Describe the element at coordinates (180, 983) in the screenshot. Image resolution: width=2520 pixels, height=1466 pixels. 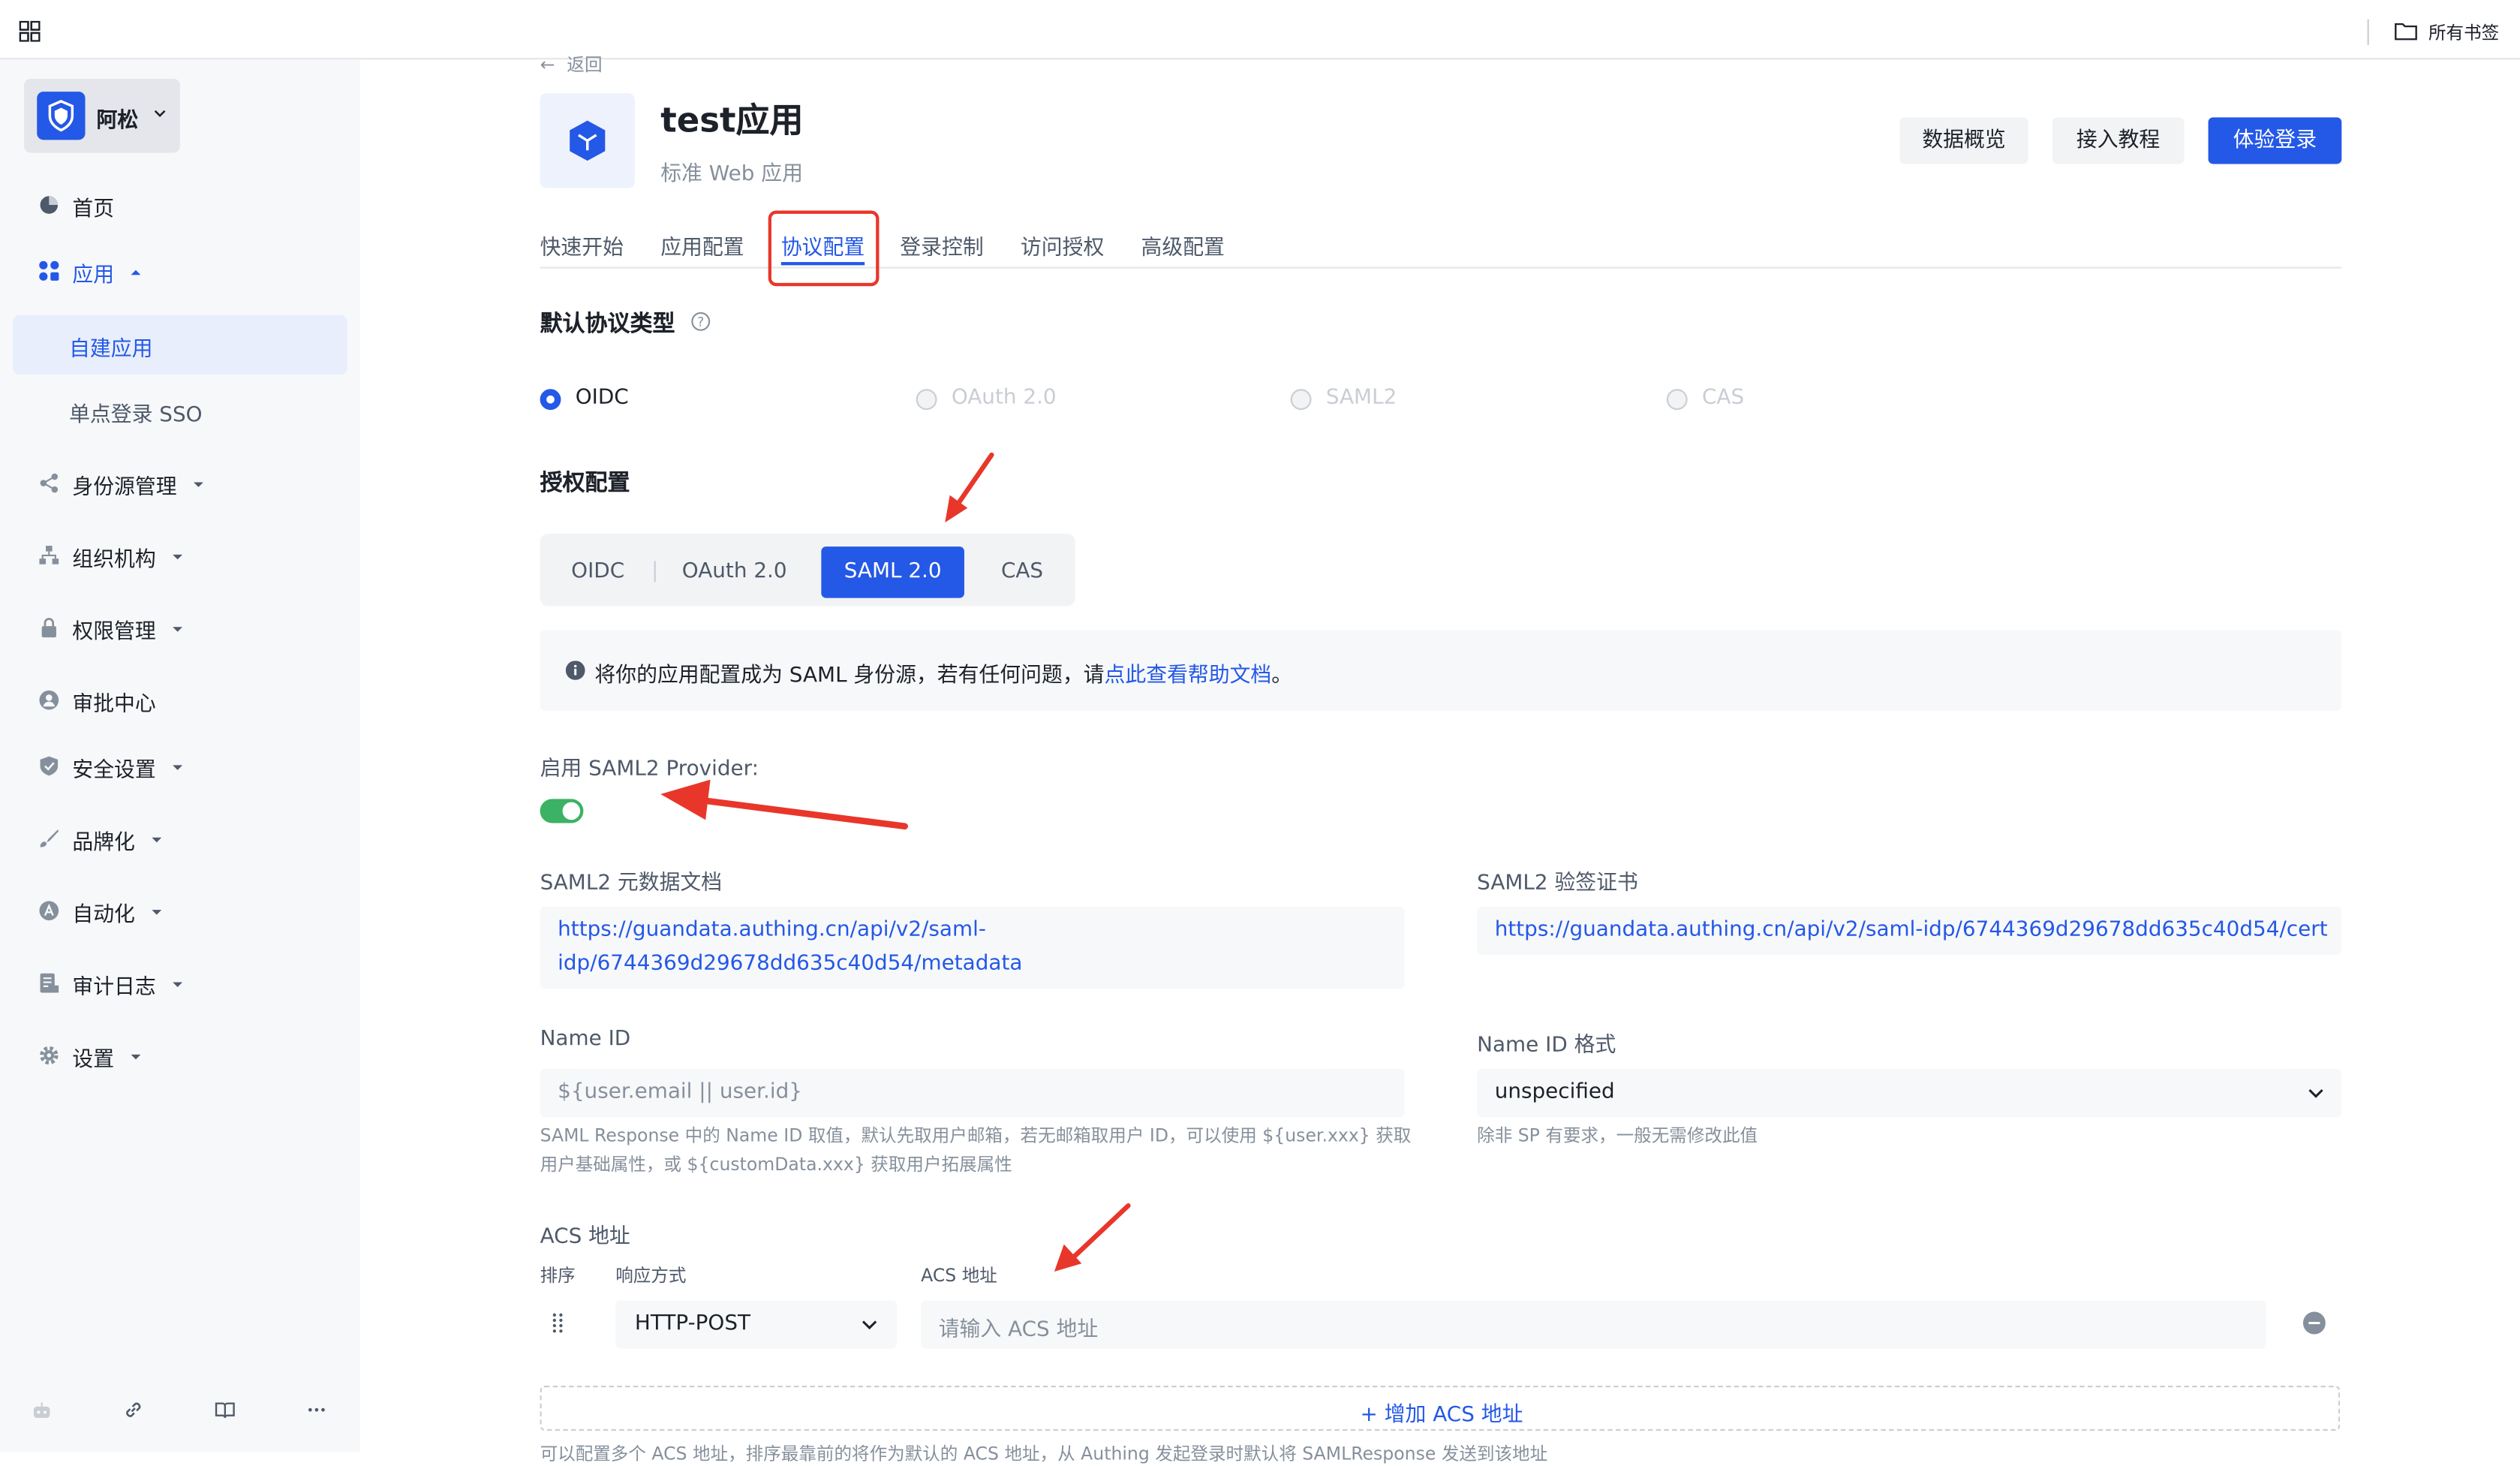
I see `sidebar-item-audit-logs: 审计日志` at that location.